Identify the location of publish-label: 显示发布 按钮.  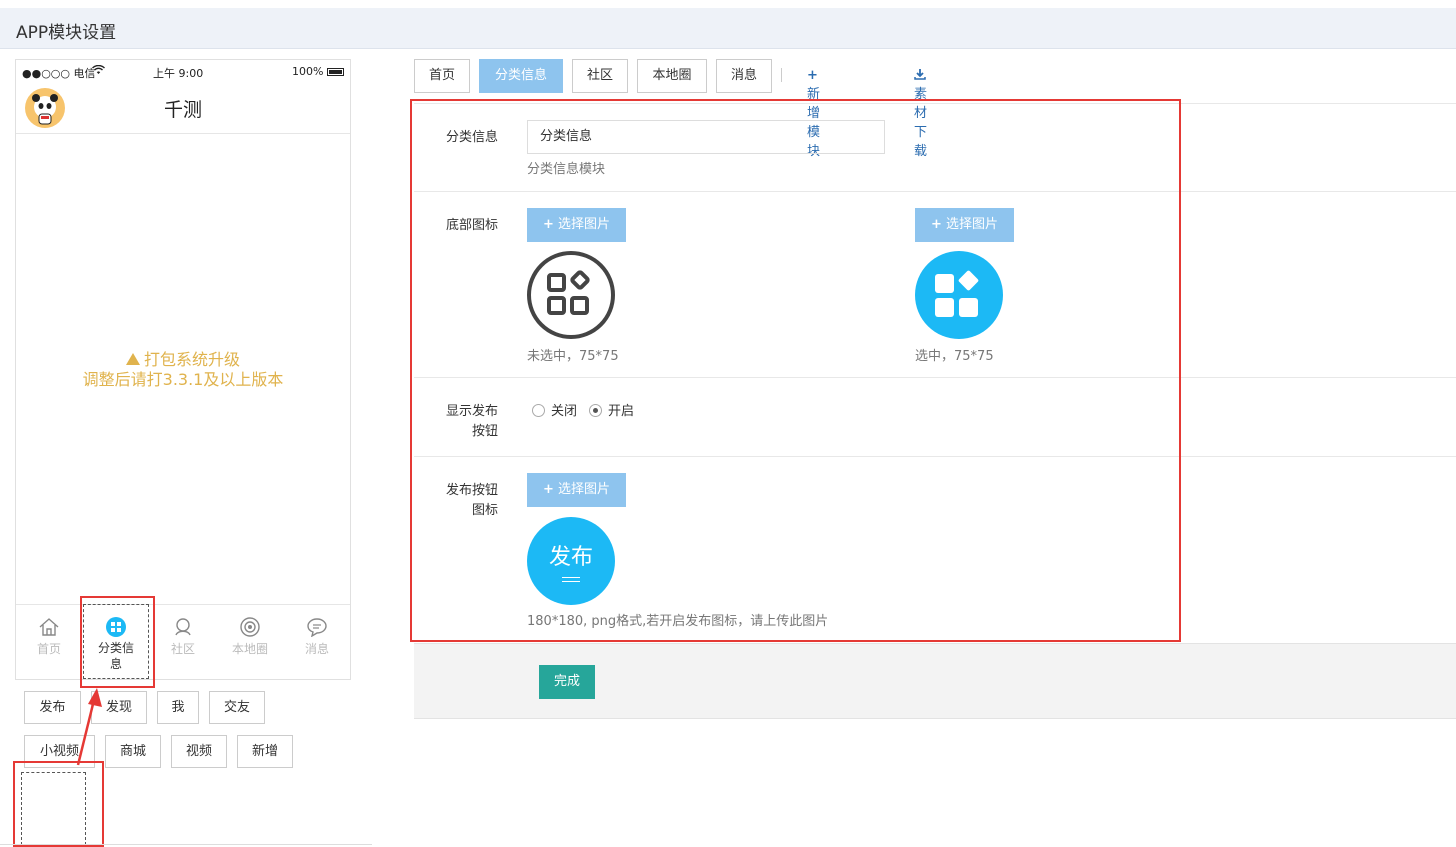
(471, 421).